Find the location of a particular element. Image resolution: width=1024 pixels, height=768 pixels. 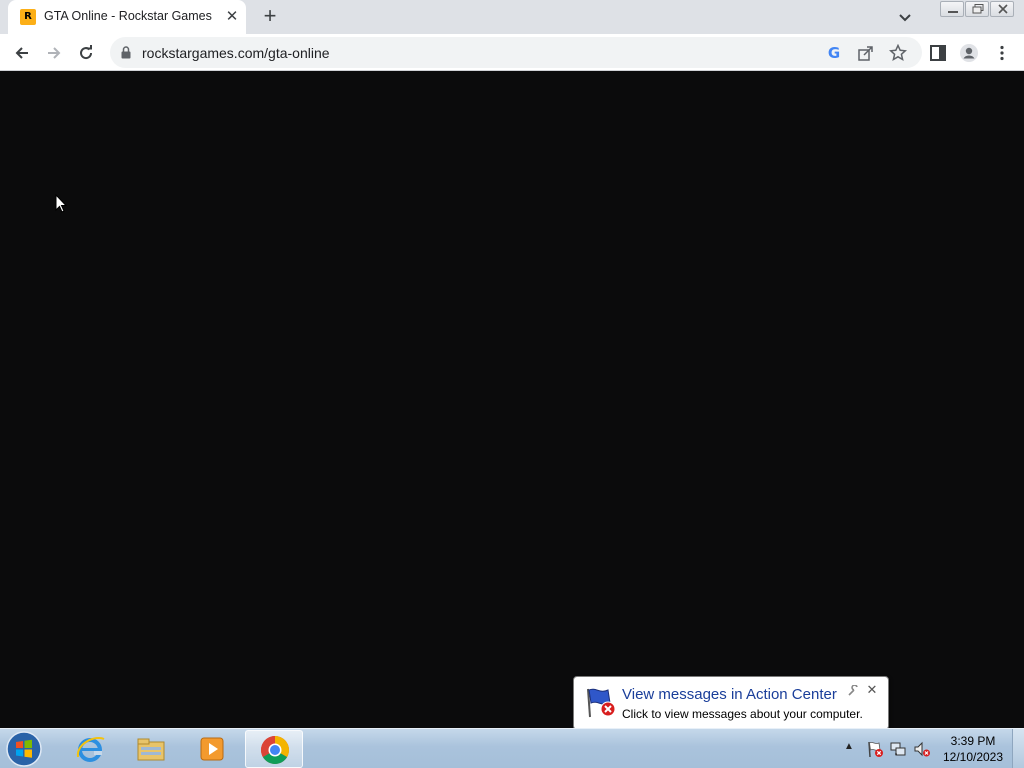

mouse-cursor-icon is located at coordinates (61, 203).